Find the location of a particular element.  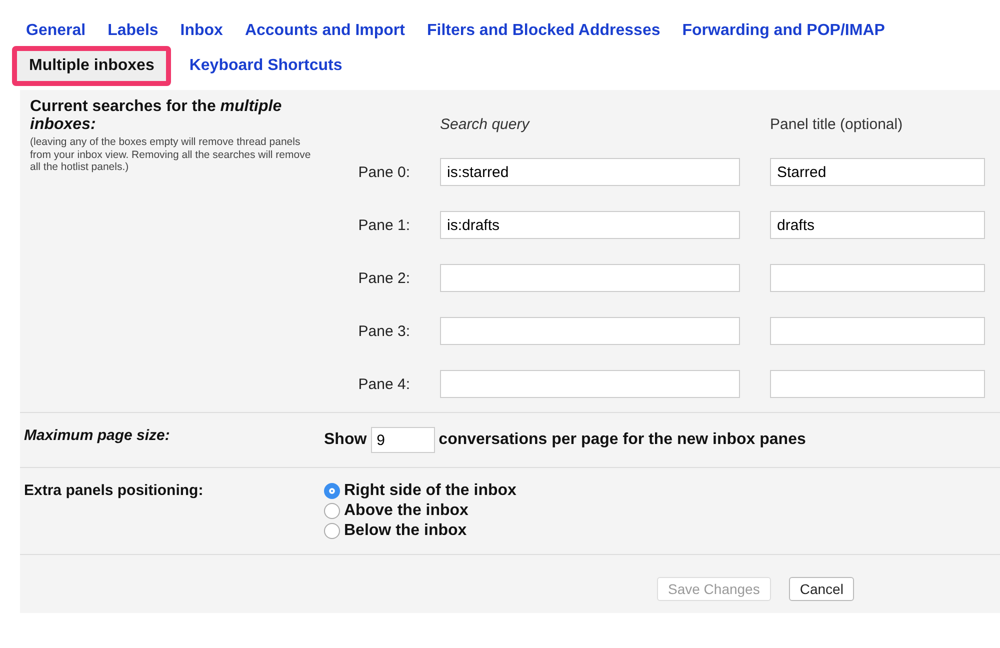

field-label: Show is located at coordinates (345, 440).